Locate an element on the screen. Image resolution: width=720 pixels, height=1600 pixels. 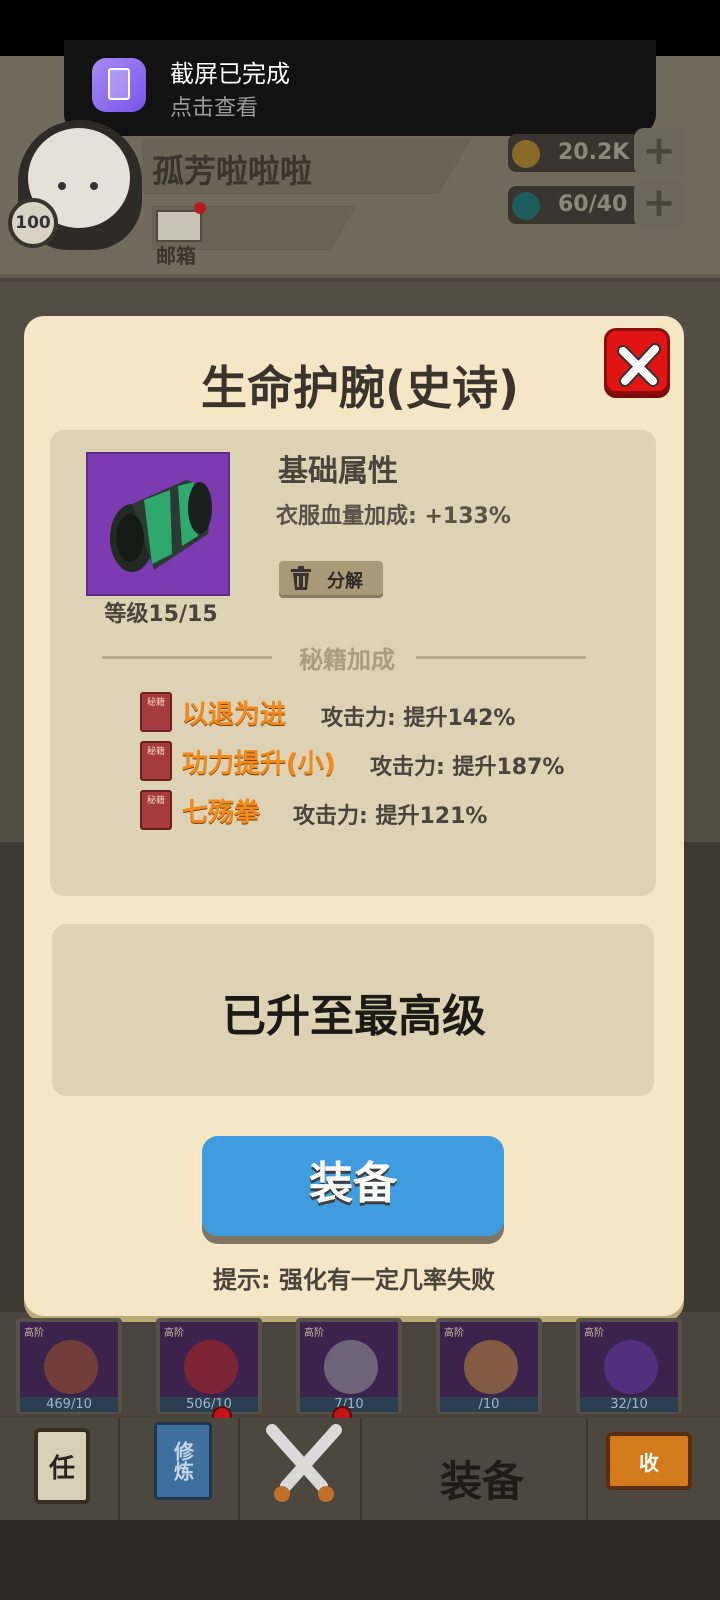
notification-subtitle: 点击查看 is located at coordinates (214, 108).